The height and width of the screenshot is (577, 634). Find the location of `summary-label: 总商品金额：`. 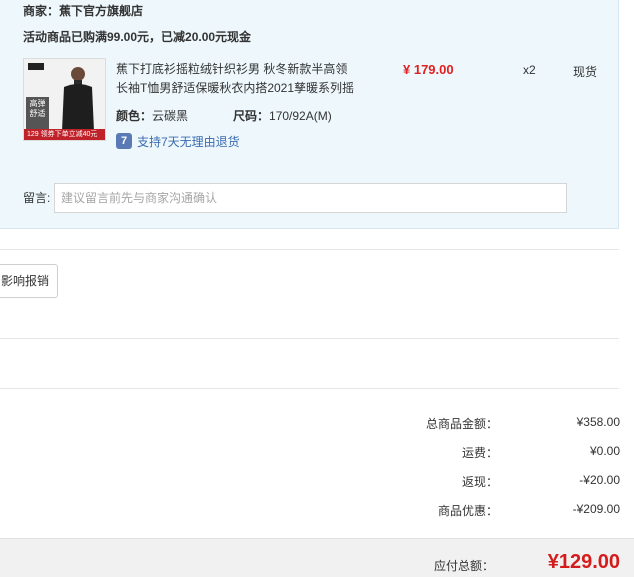

summary-label: 总商品金额： is located at coordinates (461, 424).